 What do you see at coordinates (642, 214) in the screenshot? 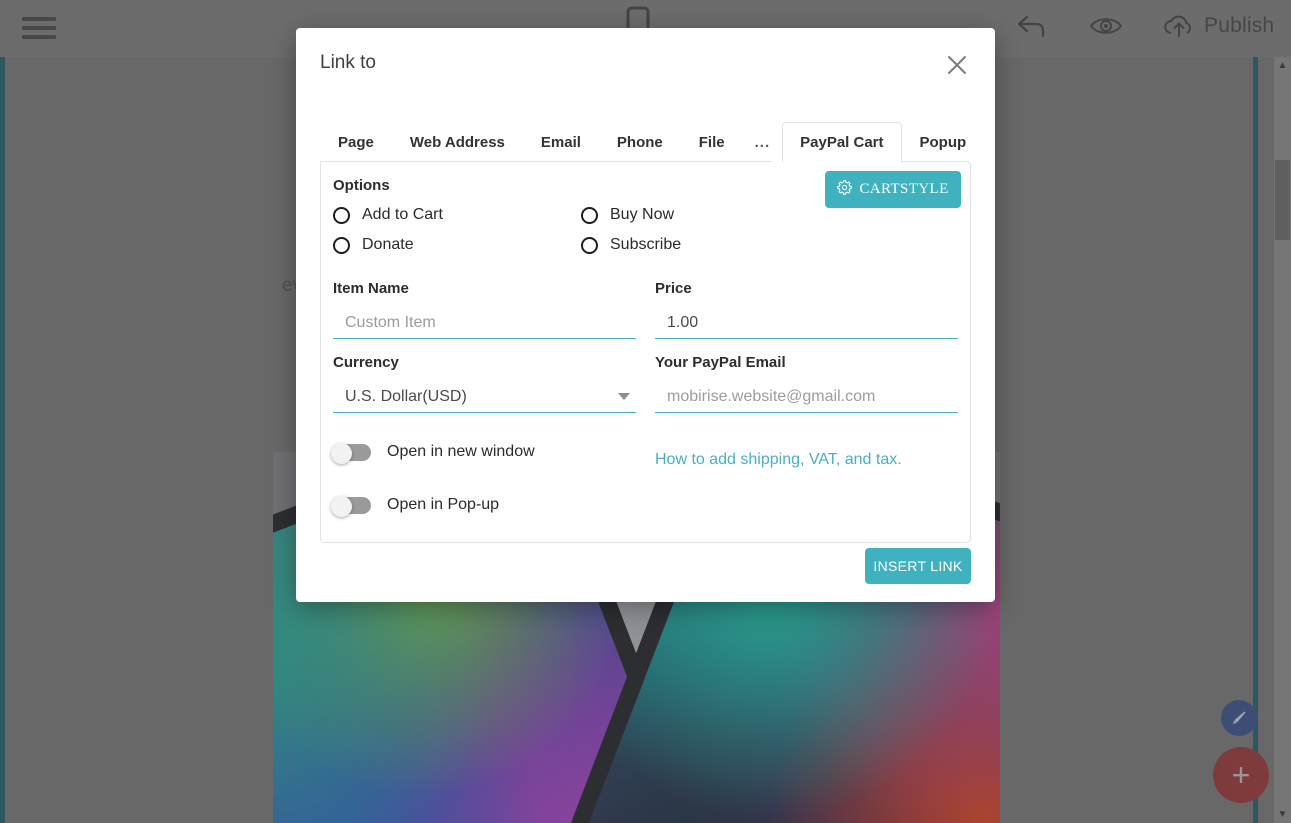
I see `radio-label: Buy Now` at bounding box center [642, 214].